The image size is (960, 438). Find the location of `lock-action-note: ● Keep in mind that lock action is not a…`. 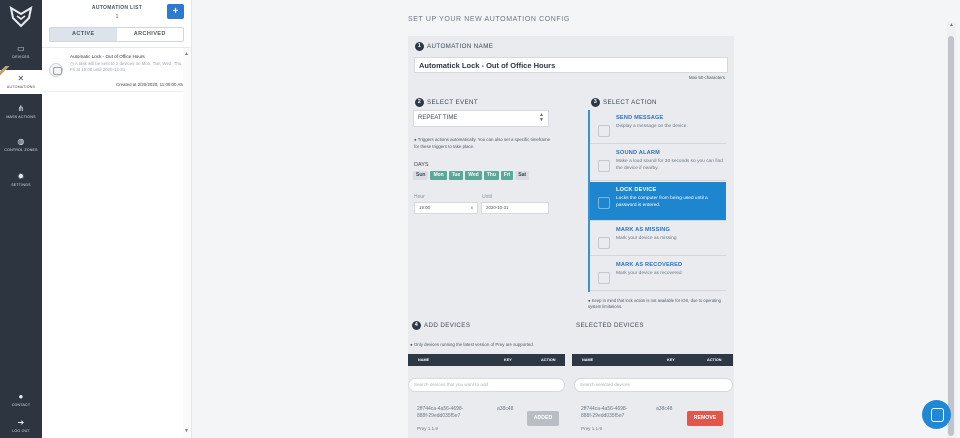

lock-action-note: ● Keep in mind that lock action is not a… is located at coordinates (658, 304).